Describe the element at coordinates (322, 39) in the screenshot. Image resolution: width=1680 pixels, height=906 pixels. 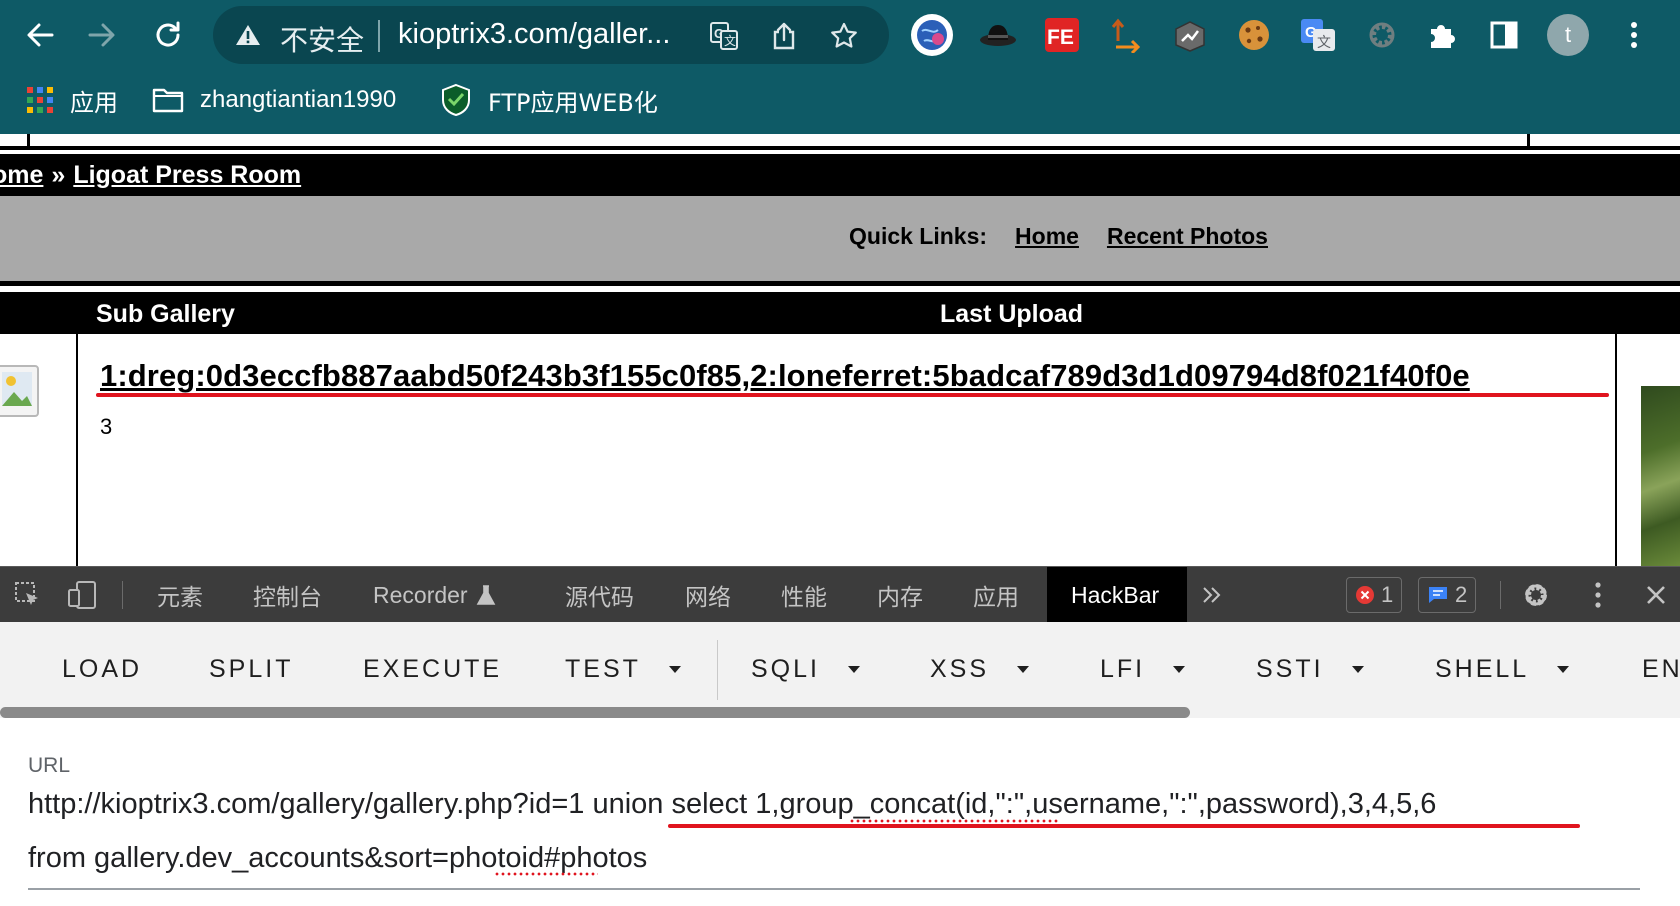
I see `security-status-label: 不安全` at that location.